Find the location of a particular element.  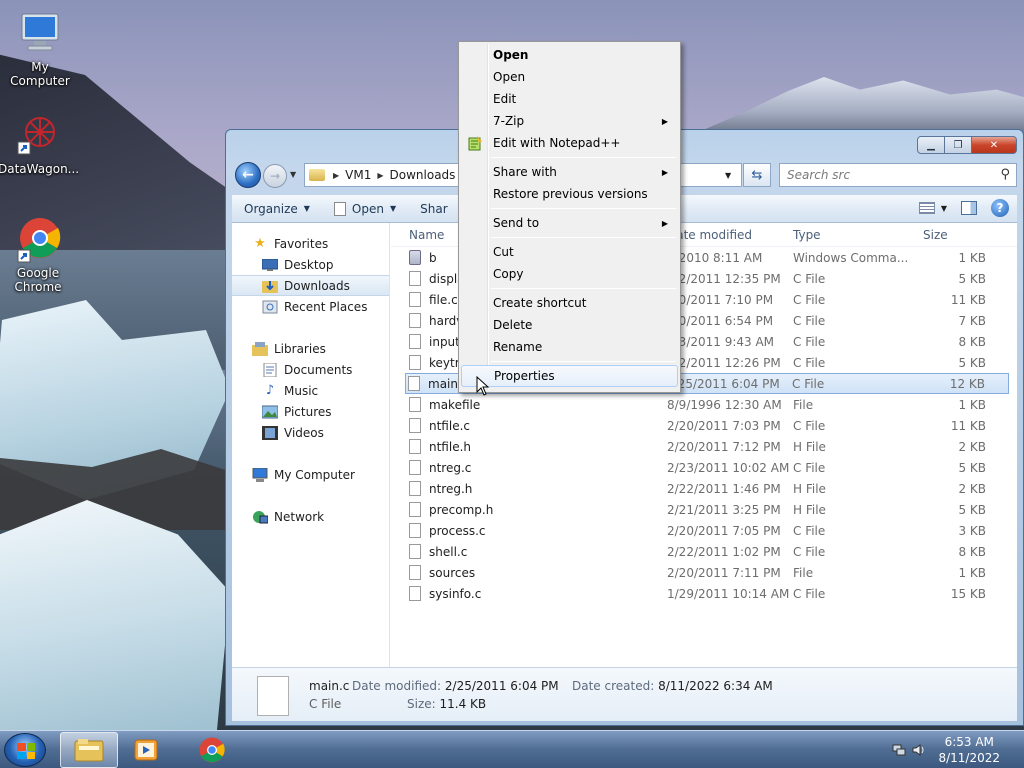

notepad-plus-plus-icon is located at coordinates (475, 143).